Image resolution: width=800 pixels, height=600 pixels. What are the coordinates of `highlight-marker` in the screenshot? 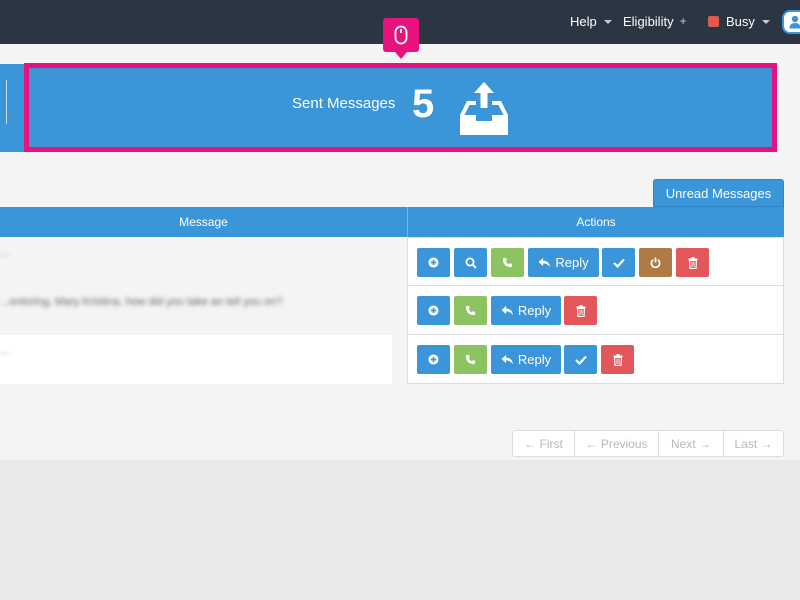 It's located at (401, 35).